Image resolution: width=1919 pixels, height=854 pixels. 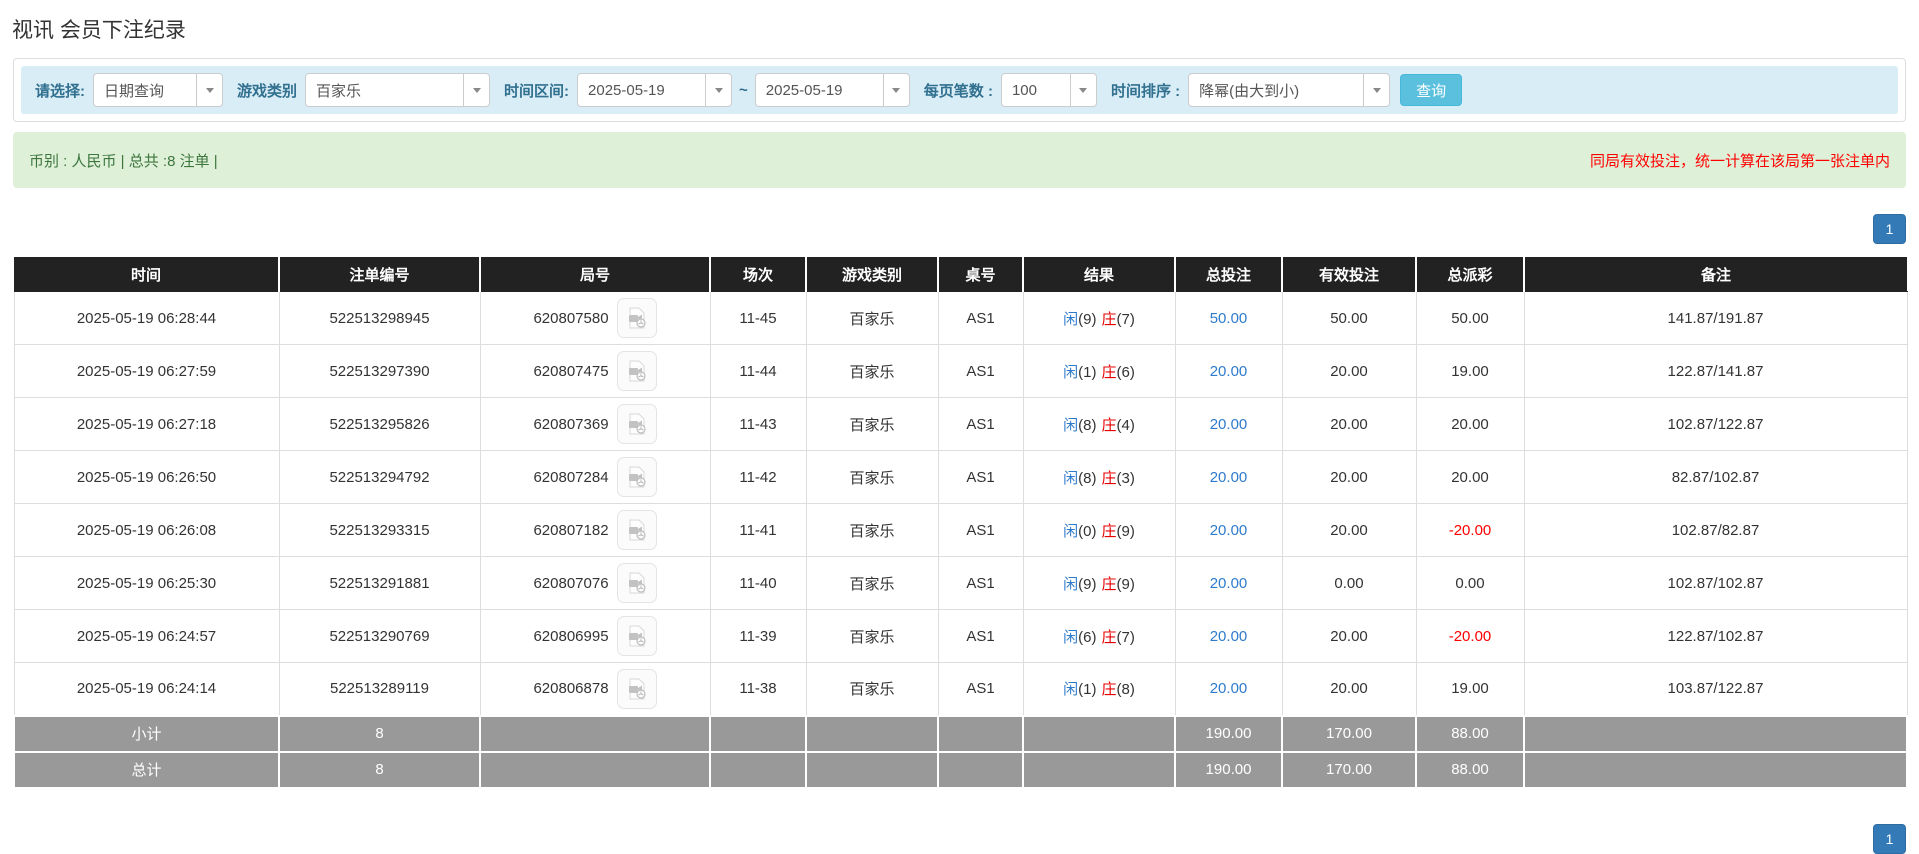 I want to click on col-session: 场次, so click(x=757, y=274).